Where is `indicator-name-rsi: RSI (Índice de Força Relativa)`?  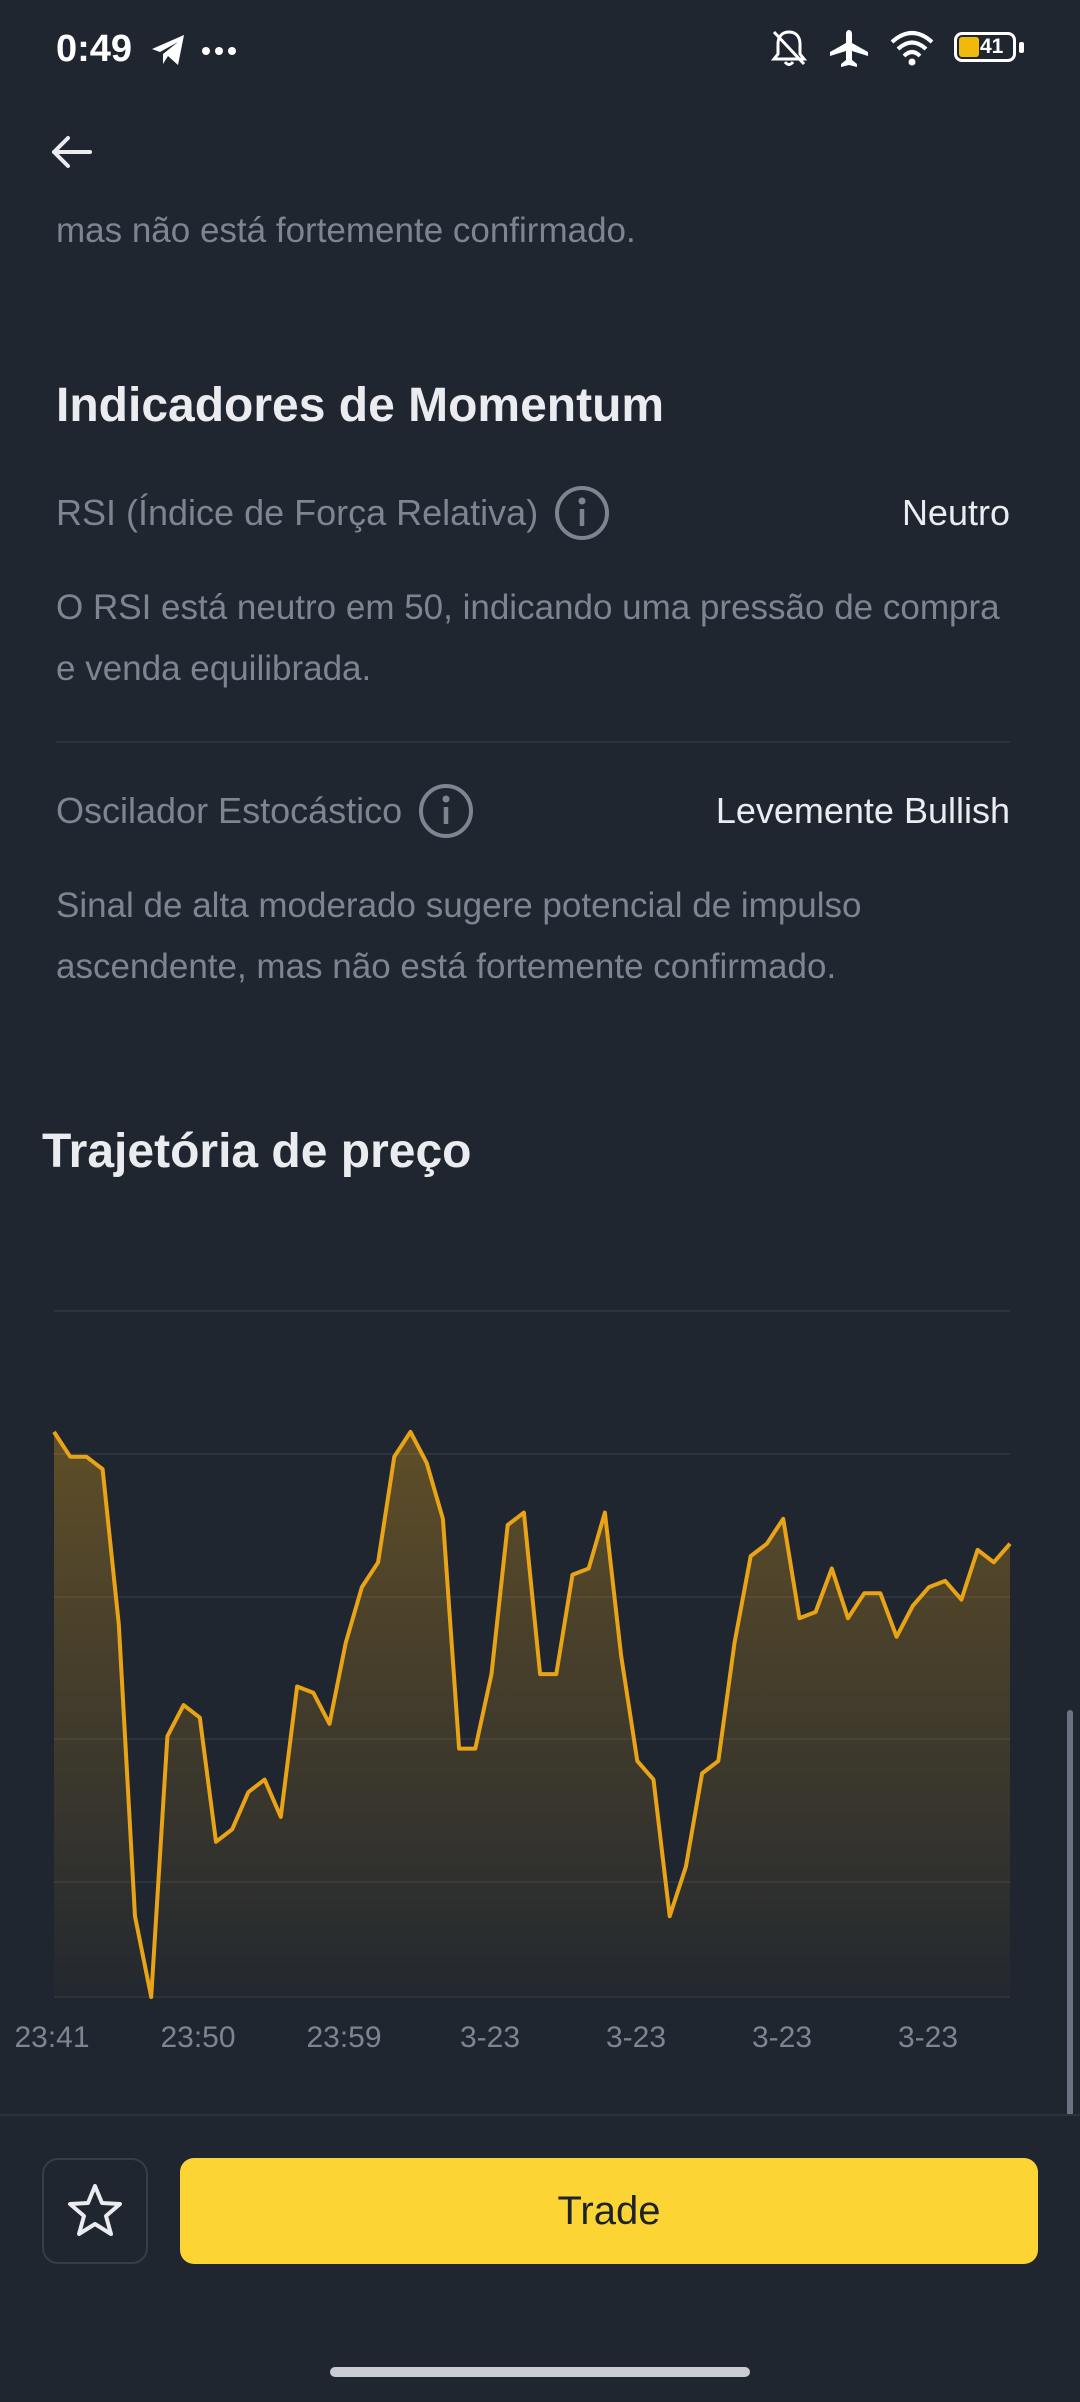
indicator-name-rsi: RSI (Índice de Força Relativa) is located at coordinates (333, 513).